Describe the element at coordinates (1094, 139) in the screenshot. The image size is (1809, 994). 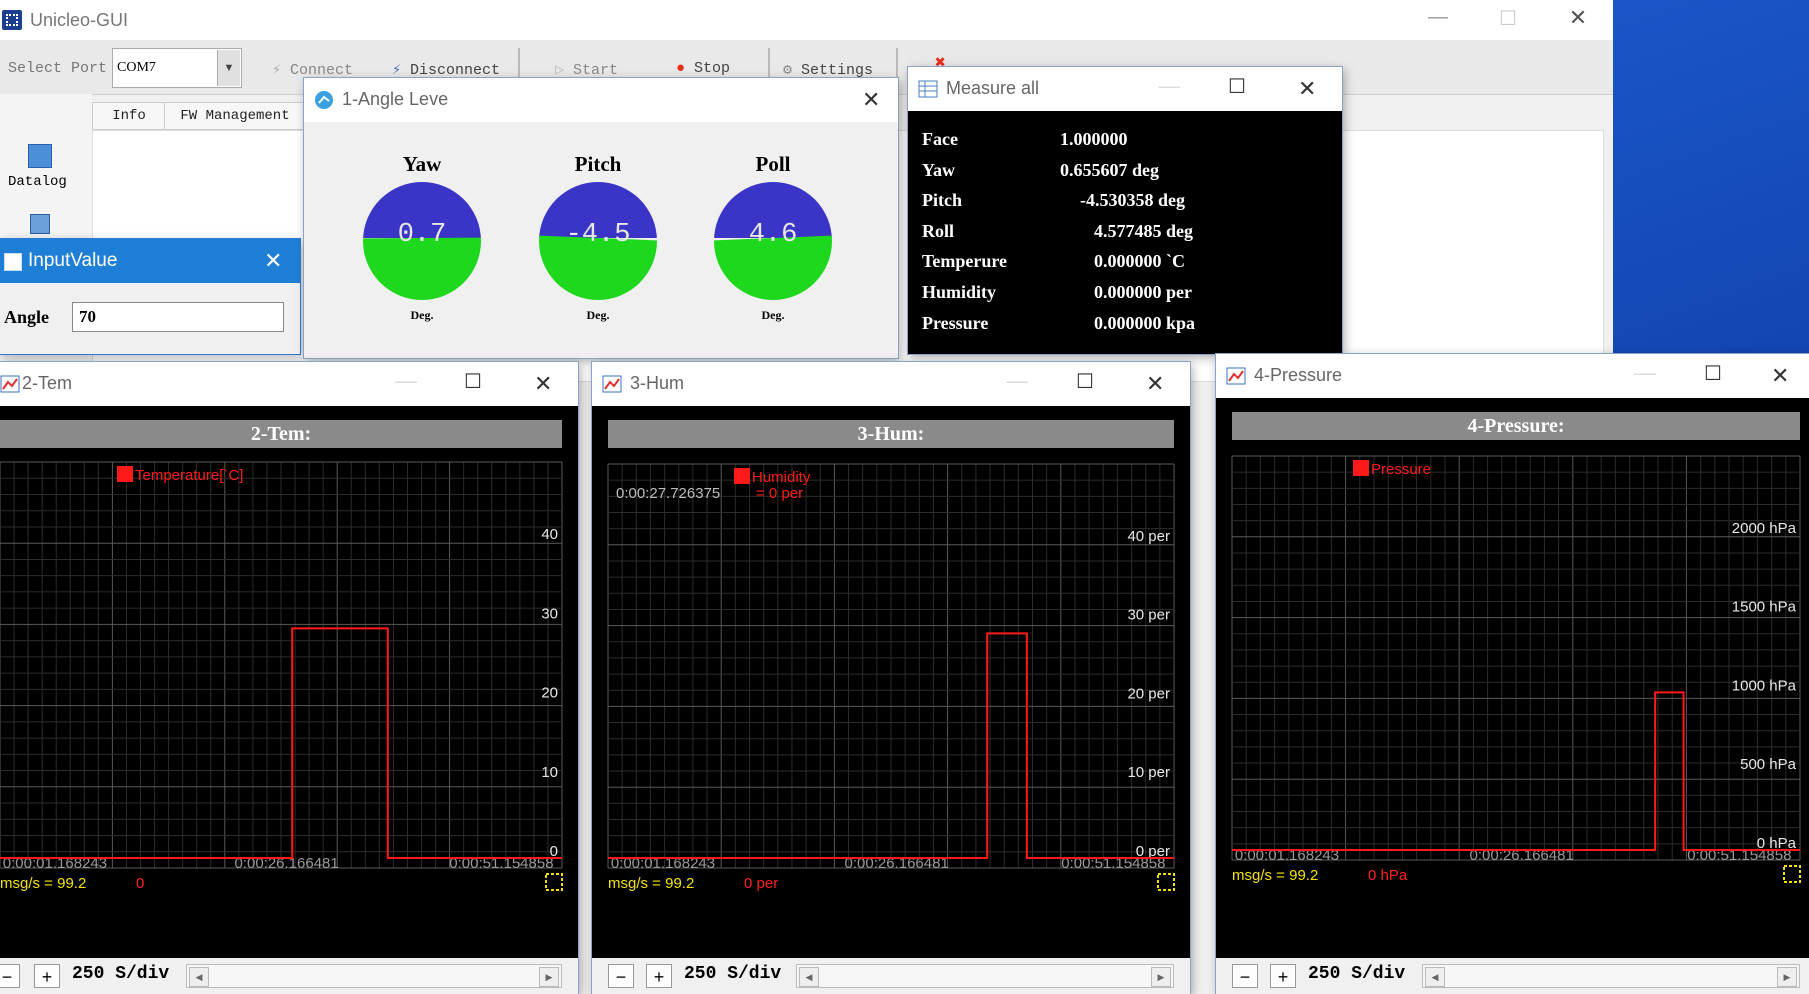
I see `measure-value: 1.000000` at that location.